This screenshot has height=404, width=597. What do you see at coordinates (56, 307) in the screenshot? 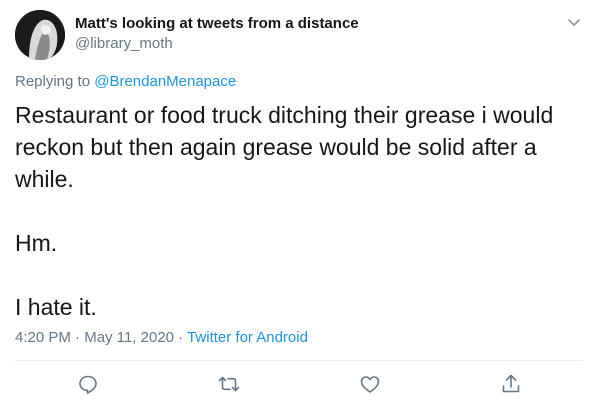
I see `tweet-paragraph: I hate it.` at bounding box center [56, 307].